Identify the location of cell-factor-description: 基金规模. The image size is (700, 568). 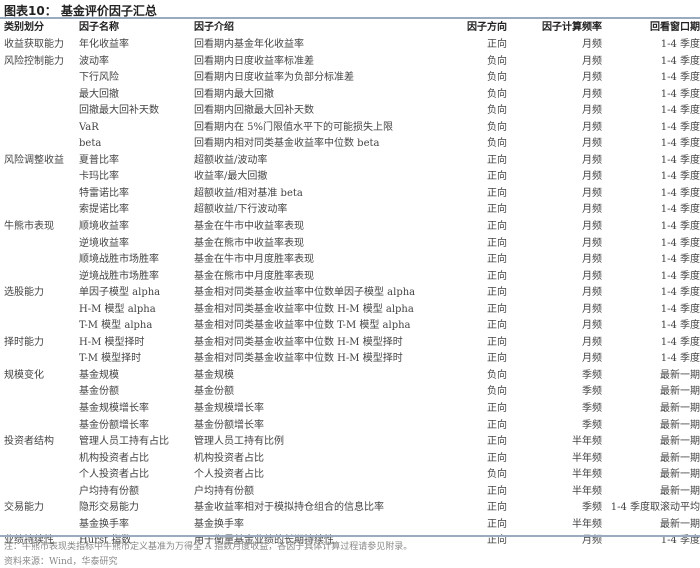
(214, 375).